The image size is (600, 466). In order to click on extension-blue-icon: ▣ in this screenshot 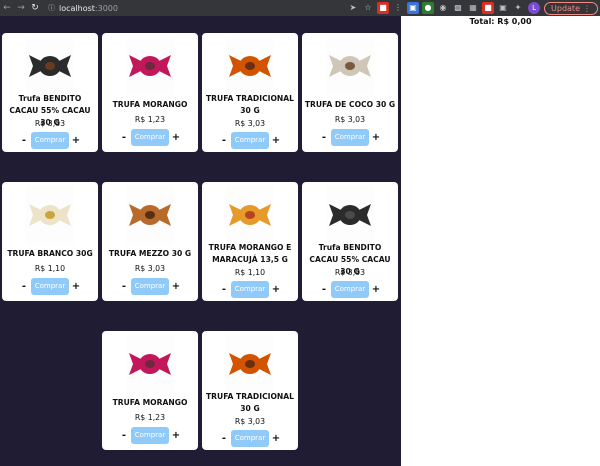, I will do `click(413, 8)`.